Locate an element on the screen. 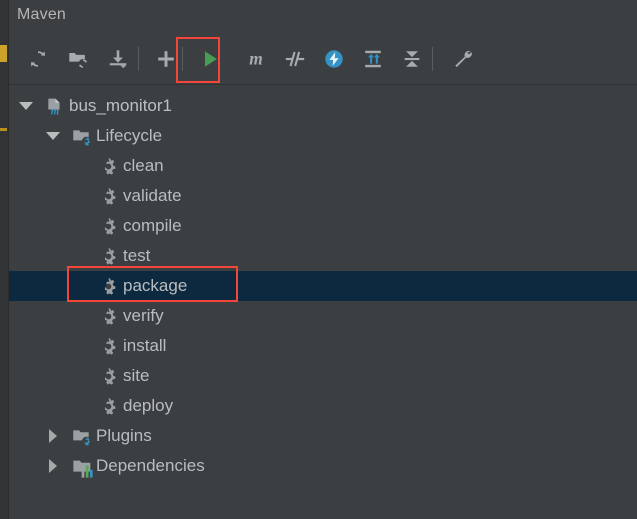 The height and width of the screenshot is (519, 637). tree-item-label: bus_monitor1 is located at coordinates (121, 105).